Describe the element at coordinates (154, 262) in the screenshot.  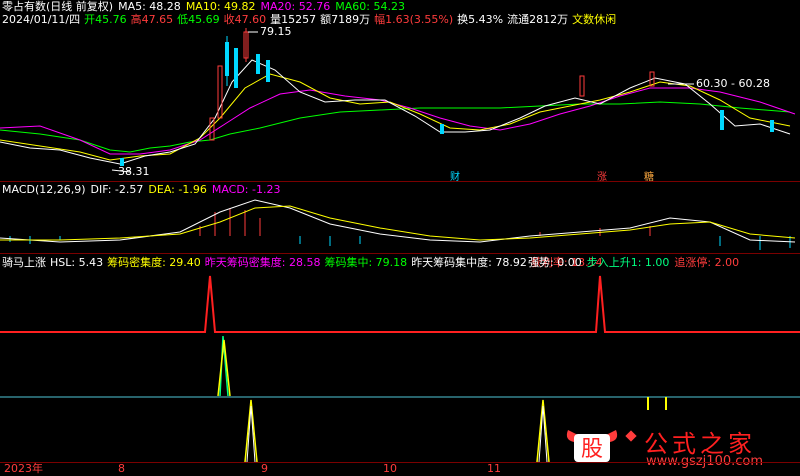
I see `chip-density-value: 筹码密集度: 29.40` at that location.